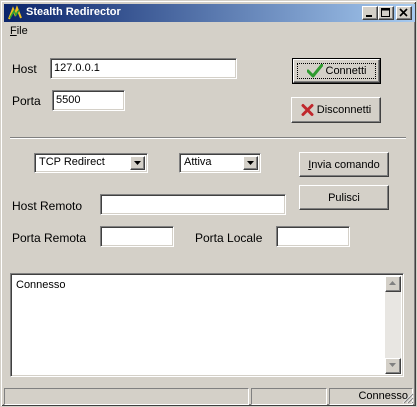 This screenshot has height=407, width=417. I want to click on connect-button: Connetti, so click(336, 71).